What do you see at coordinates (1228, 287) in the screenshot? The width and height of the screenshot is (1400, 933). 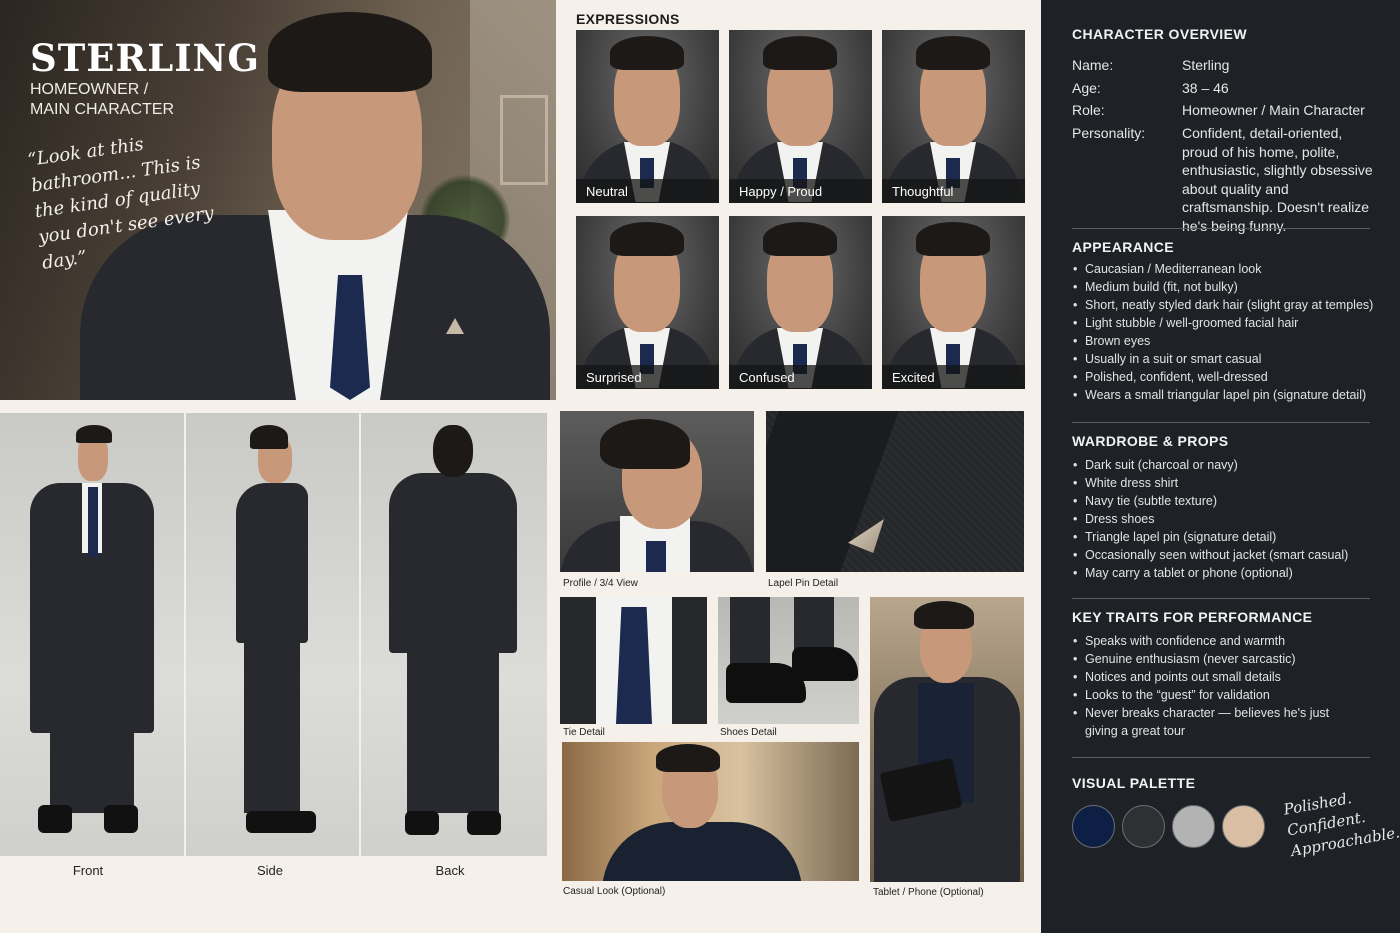 I see `appearance-item: Medium build (fit, not bulky)` at bounding box center [1228, 287].